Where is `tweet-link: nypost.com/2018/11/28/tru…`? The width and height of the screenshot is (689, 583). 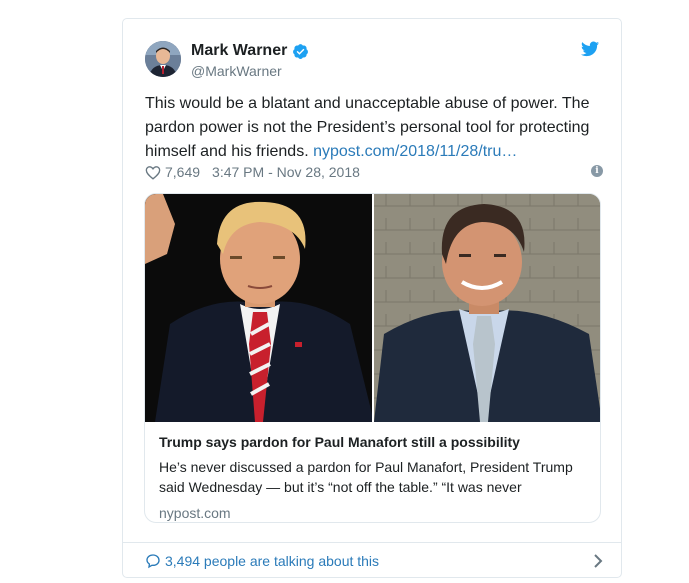 tweet-link: nypost.com/2018/11/28/tru… is located at coordinates (415, 151).